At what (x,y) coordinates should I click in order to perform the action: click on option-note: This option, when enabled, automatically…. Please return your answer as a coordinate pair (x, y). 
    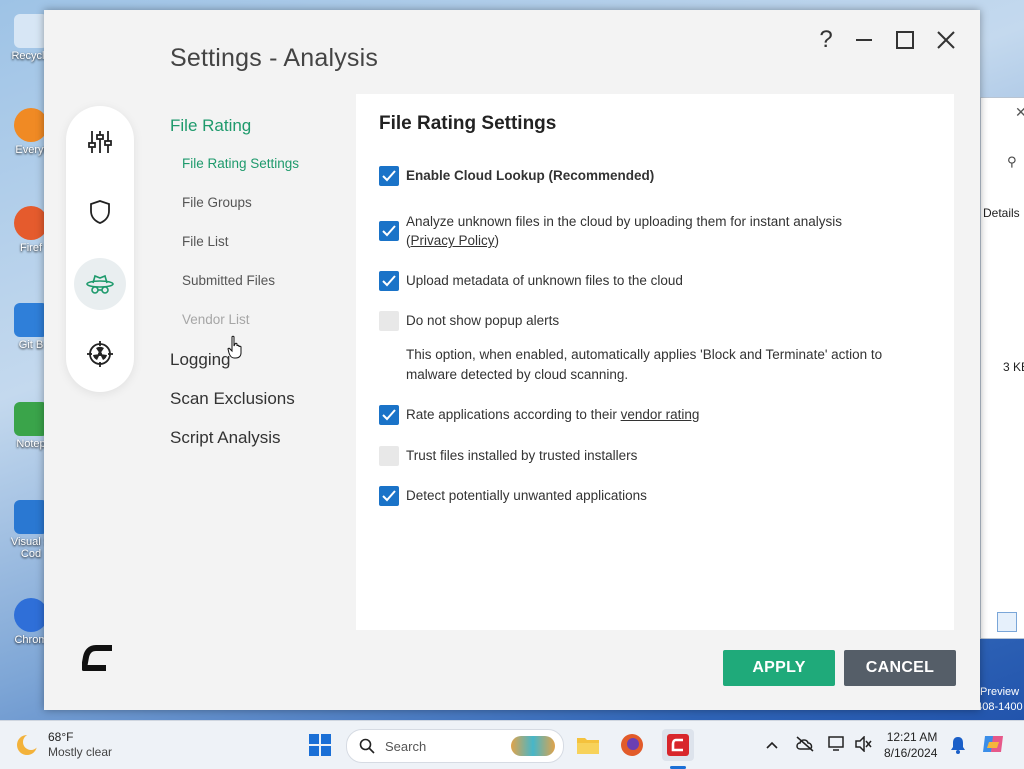
    Looking at the image, I should click on (644, 364).